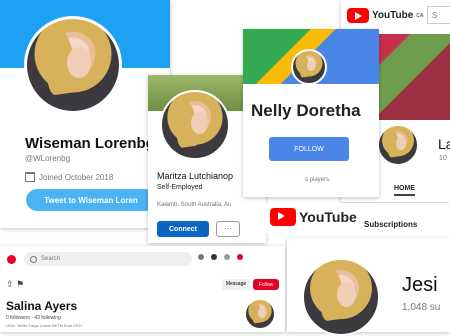  Describe the element at coordinates (195, 176) in the screenshot. I see `linkedin-name: Maritza Lutchianop` at that location.